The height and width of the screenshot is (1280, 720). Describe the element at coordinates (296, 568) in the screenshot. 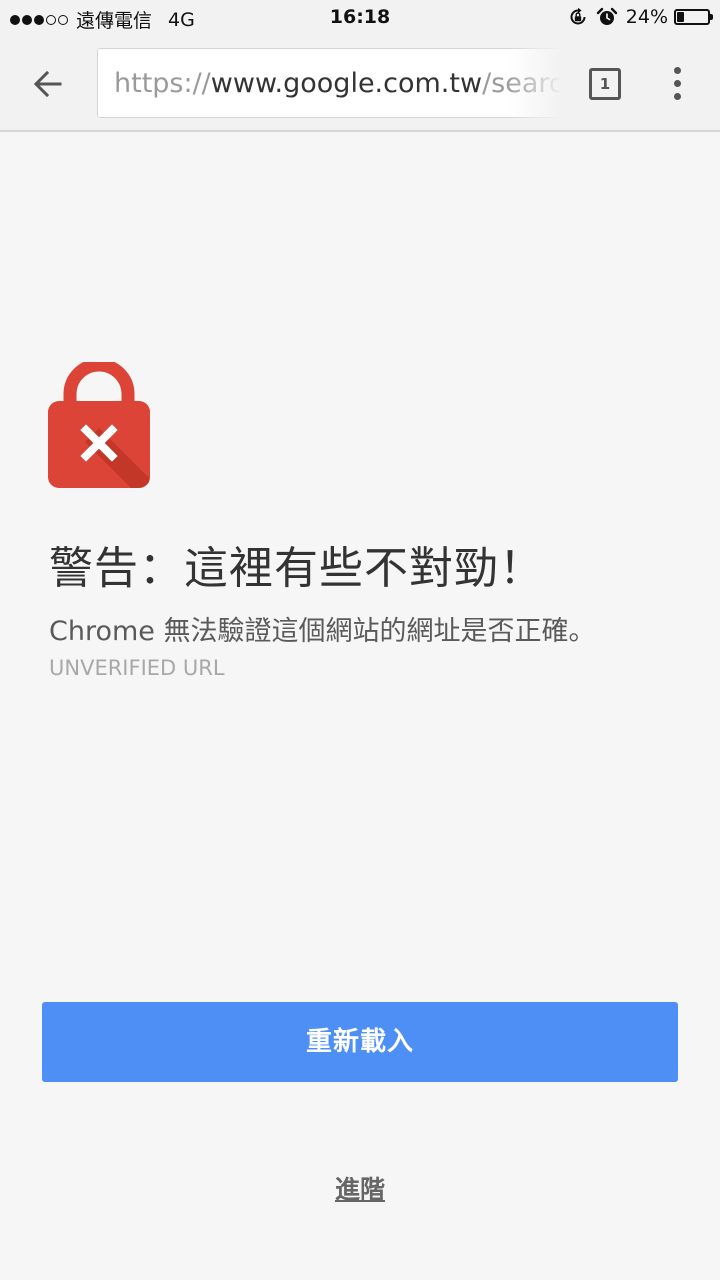

I see `warning-title: 警告：這裡有些不對勁！` at that location.